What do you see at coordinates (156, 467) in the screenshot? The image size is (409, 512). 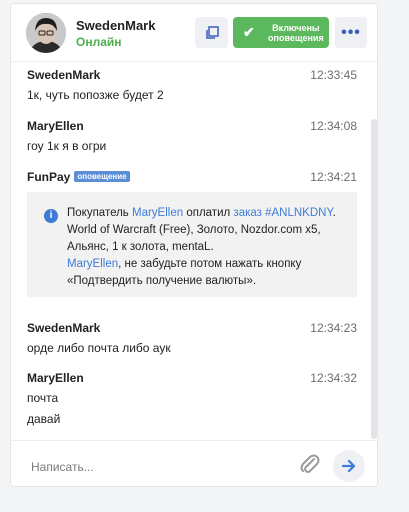 I see `message-input` at bounding box center [156, 467].